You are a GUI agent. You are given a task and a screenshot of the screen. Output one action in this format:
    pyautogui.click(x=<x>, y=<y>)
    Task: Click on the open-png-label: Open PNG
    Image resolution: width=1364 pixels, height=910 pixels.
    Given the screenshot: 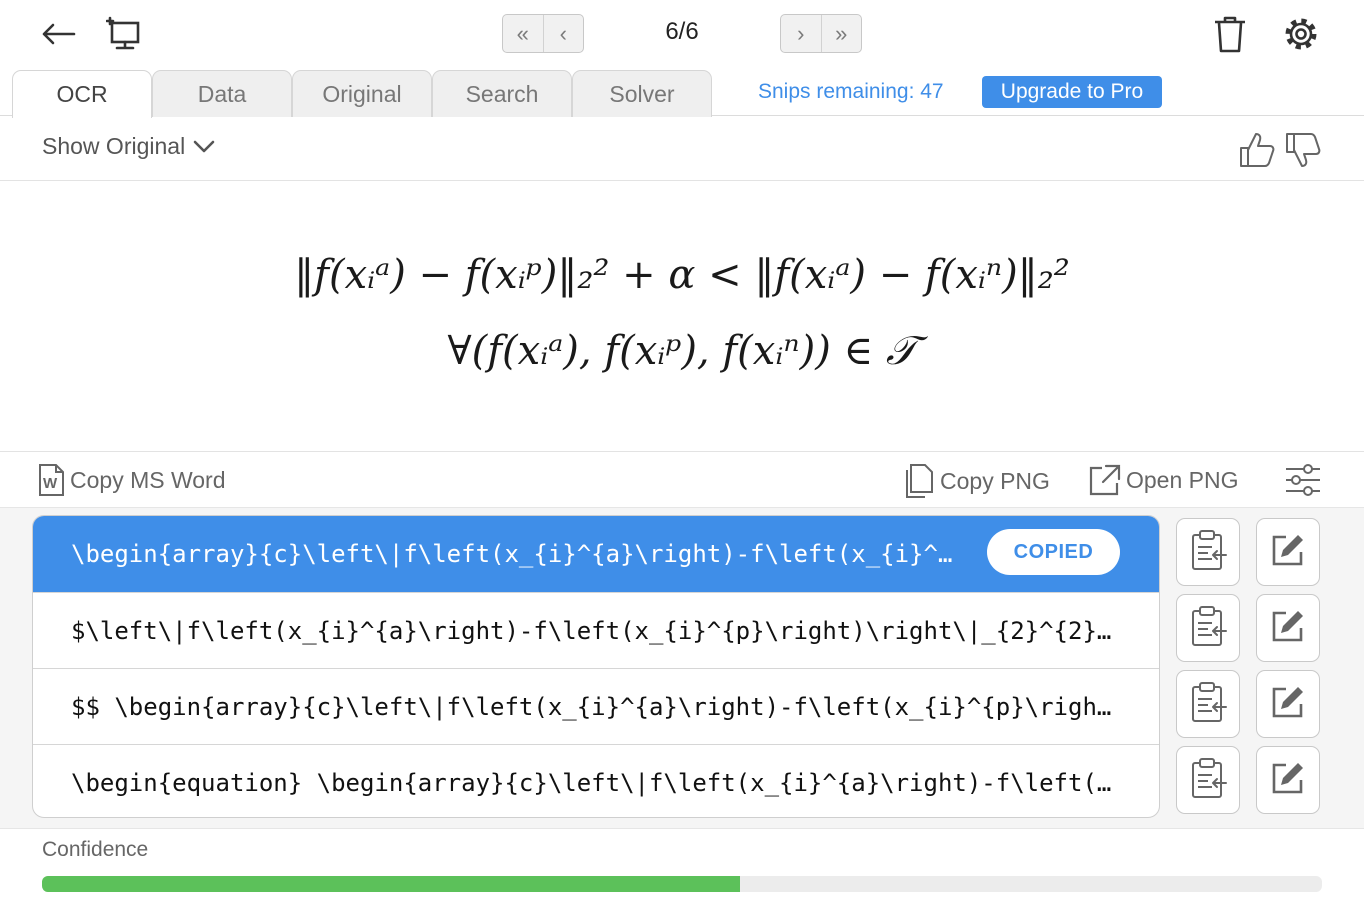 What is the action you would take?
    pyautogui.click(x=1182, y=479)
    